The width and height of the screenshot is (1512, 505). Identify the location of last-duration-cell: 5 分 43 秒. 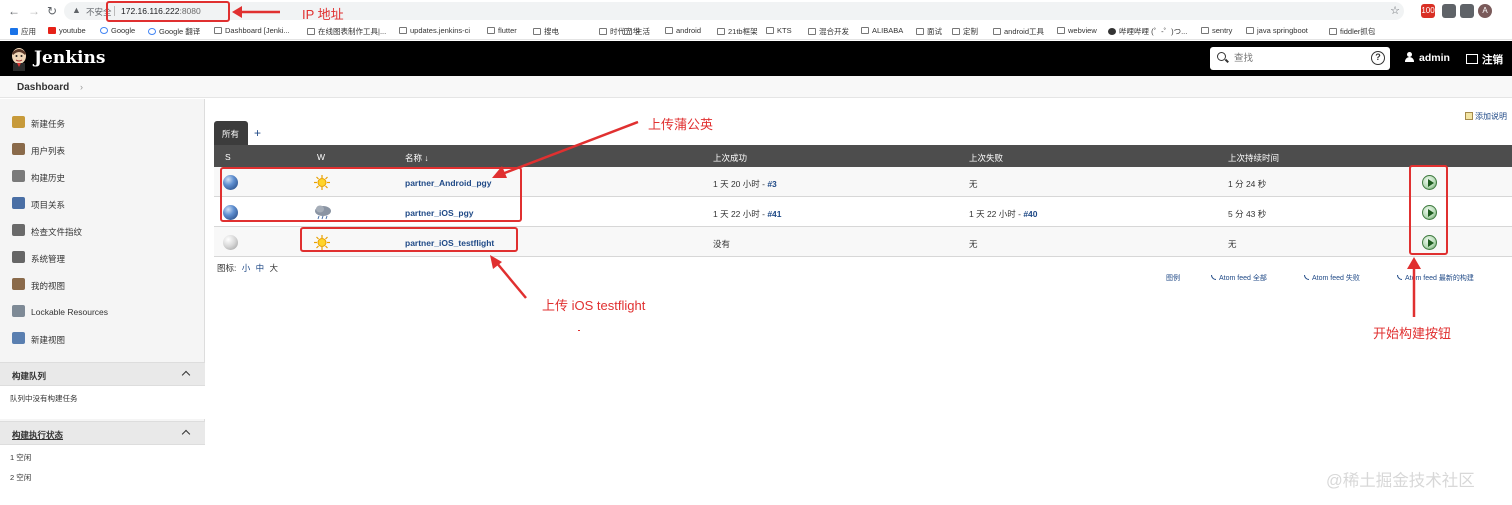
(1247, 214).